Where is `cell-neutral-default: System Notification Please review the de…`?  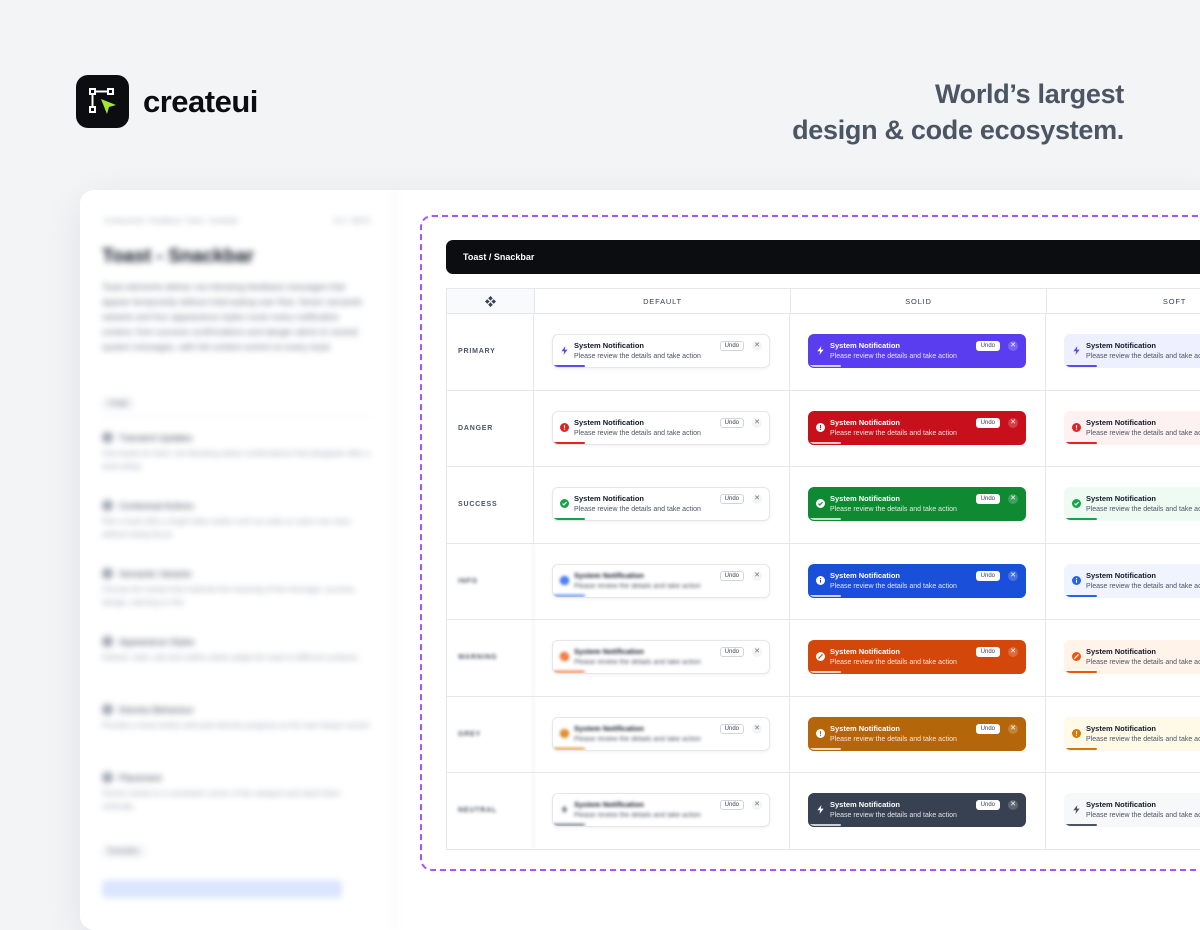
cell-neutral-default: System Notification Please review the de… is located at coordinates (662, 811).